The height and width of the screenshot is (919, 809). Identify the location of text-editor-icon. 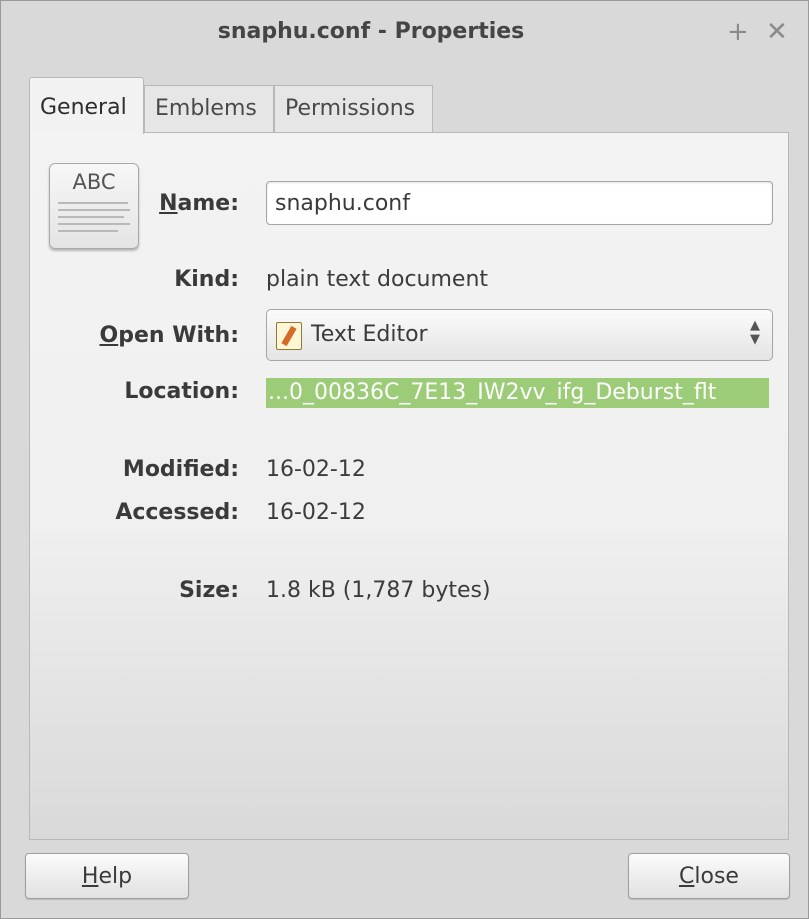
(289, 336).